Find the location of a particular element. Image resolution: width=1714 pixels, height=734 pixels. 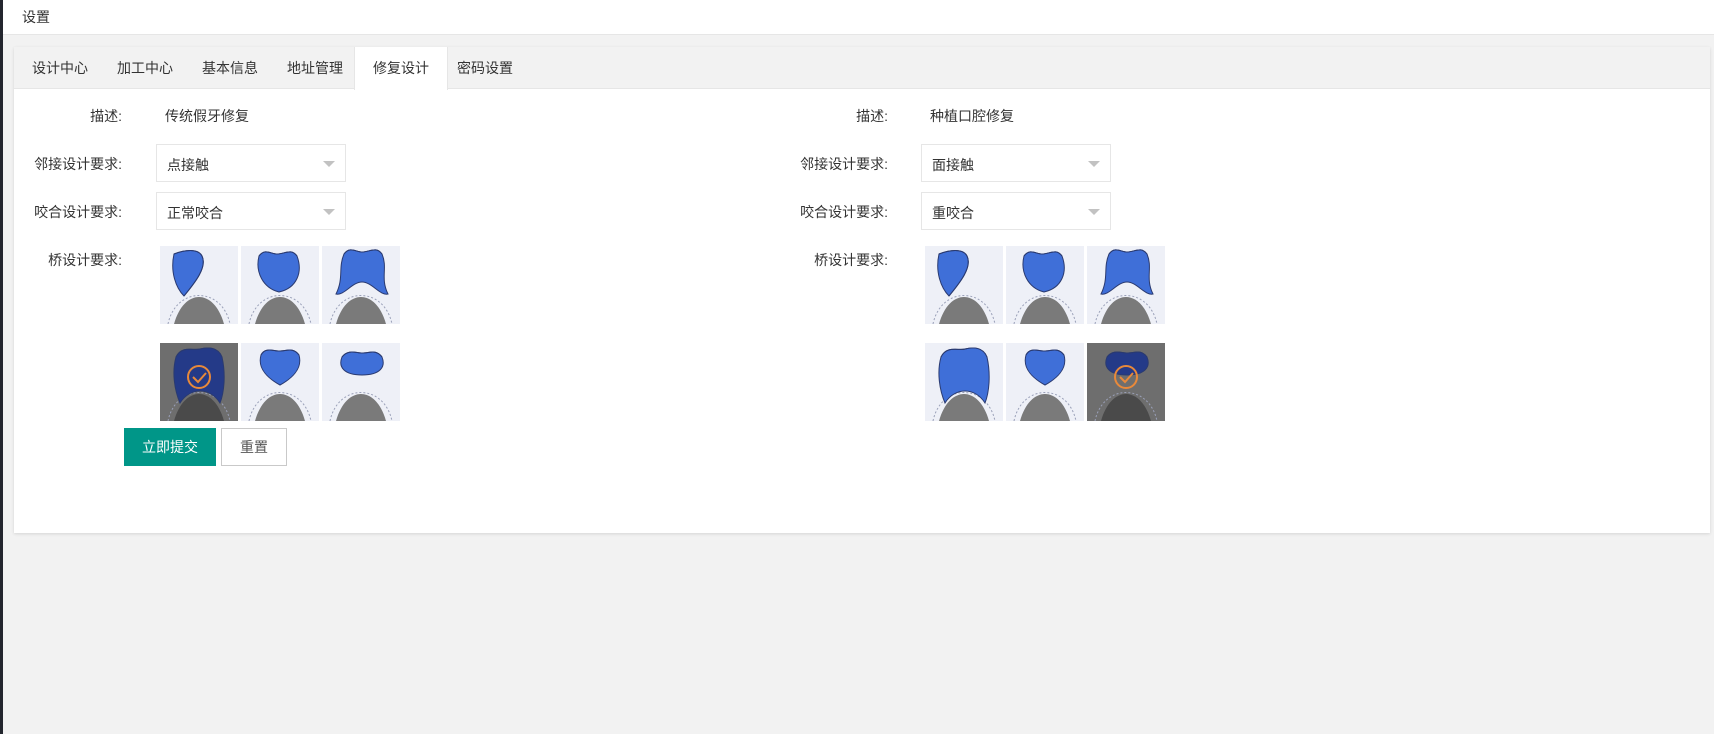

right-desc-value: 种植口腔修复 is located at coordinates (972, 116).